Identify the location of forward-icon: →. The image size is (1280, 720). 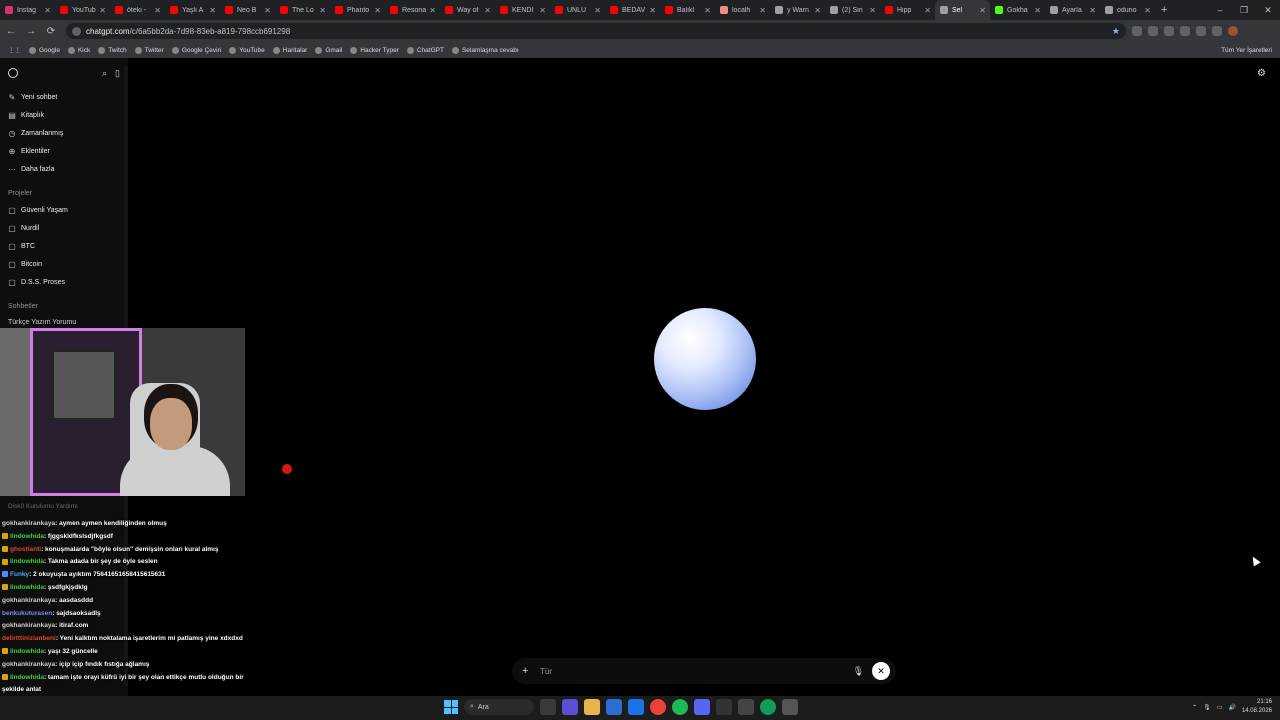
(31, 31).